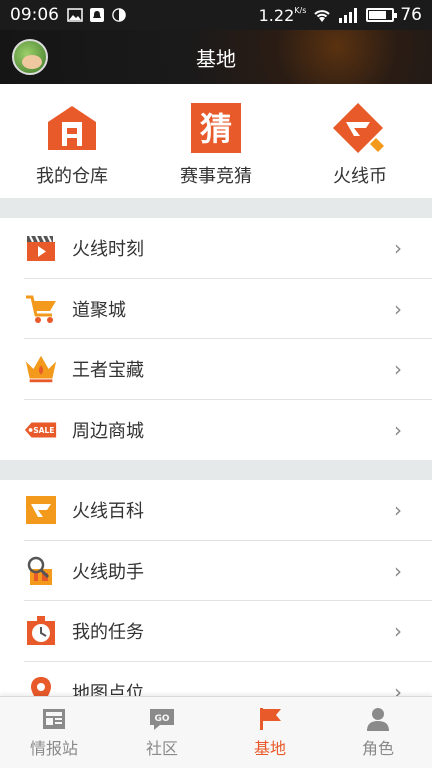 The height and width of the screenshot is (768, 432). I want to click on avatar, so click(30, 57).